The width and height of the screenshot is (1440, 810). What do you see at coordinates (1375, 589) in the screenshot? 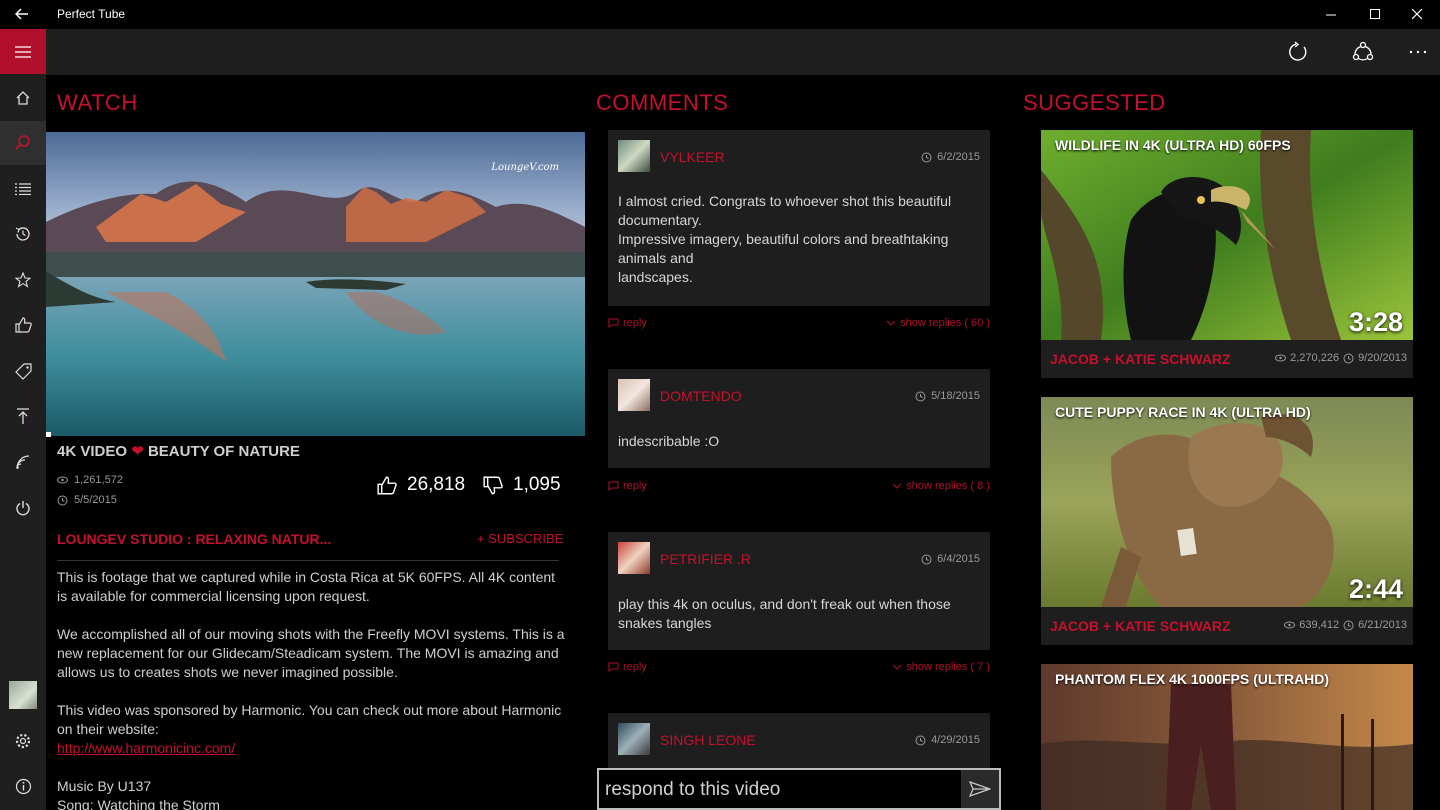
I see `suggested-duration: 2:44` at bounding box center [1375, 589].